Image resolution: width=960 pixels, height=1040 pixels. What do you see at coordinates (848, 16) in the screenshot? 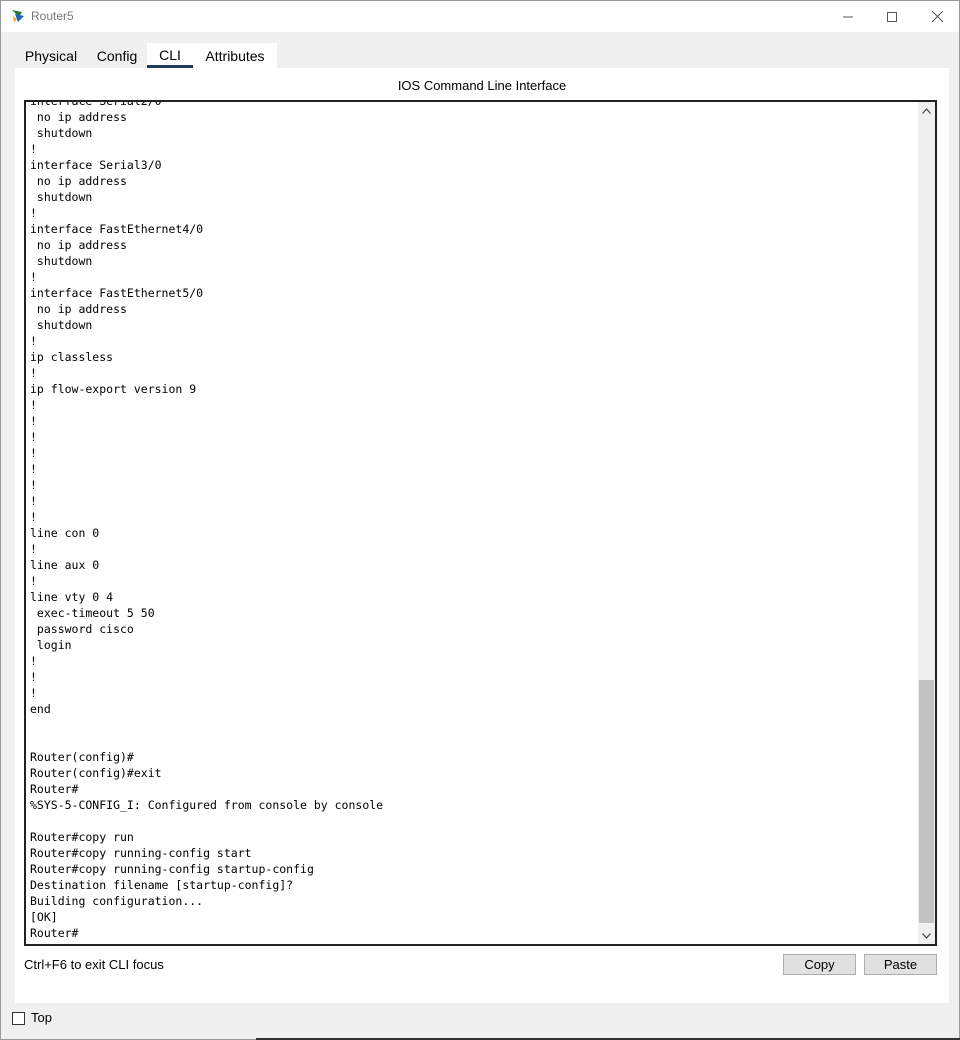
I see `minimize-icon` at bounding box center [848, 16].